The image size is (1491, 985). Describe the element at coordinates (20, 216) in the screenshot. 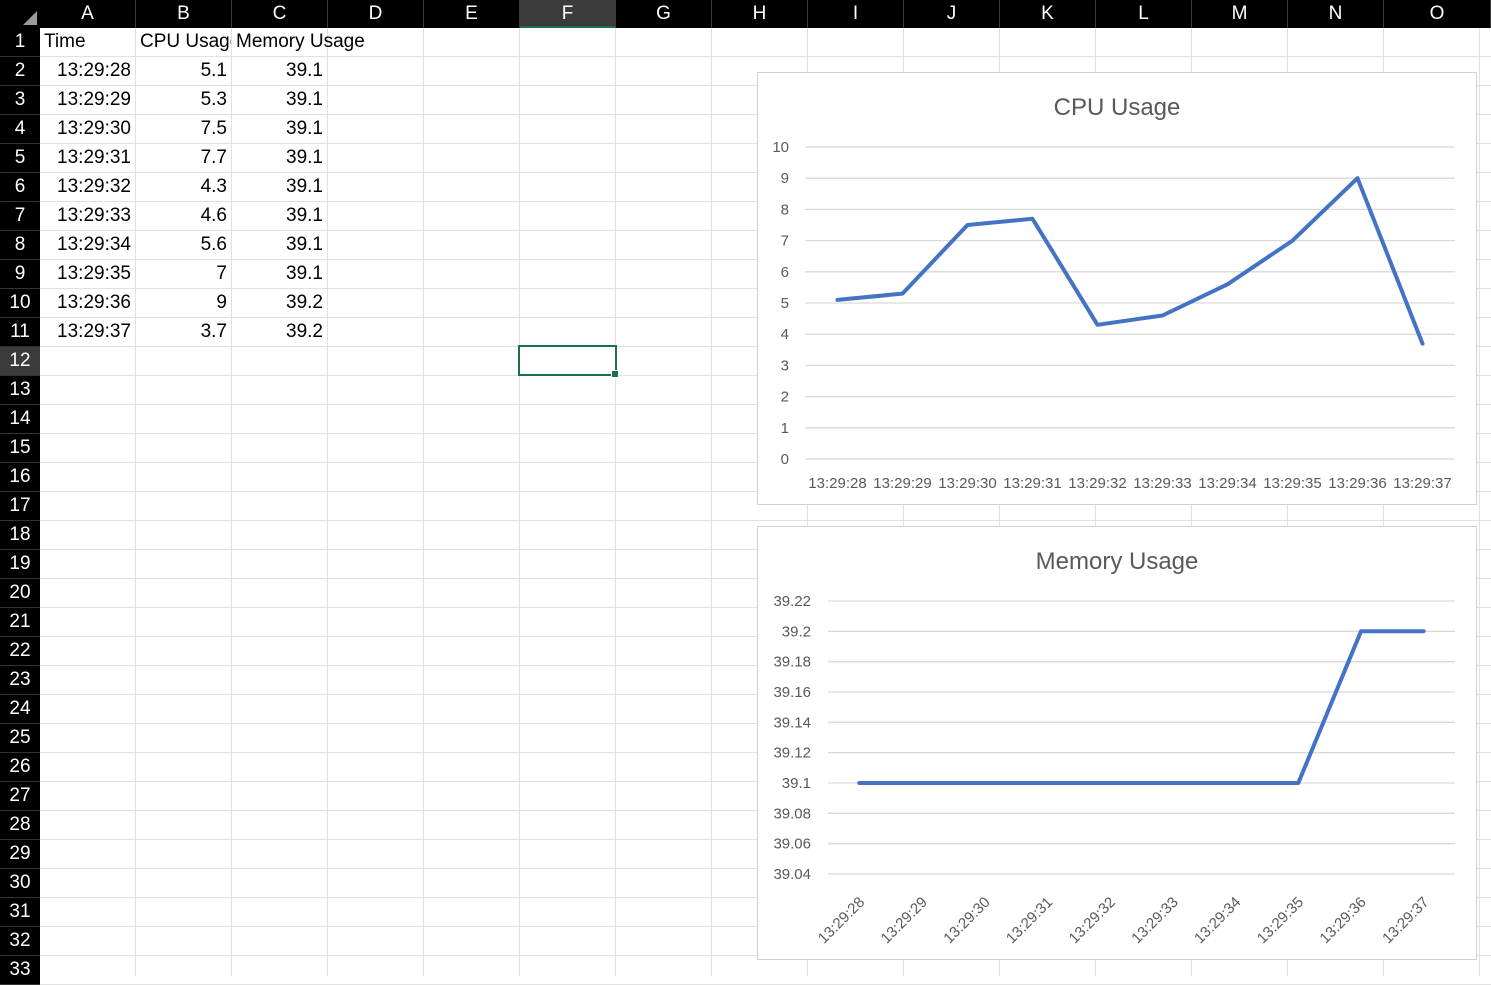

I see `row-header-7: 7` at that location.